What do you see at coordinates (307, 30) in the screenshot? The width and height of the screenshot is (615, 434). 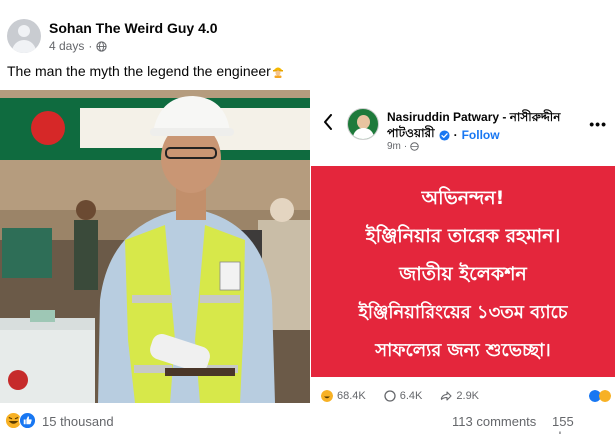 I see `post-header: Sohan The Weird Guy 4.0 4 days ·` at bounding box center [307, 30].